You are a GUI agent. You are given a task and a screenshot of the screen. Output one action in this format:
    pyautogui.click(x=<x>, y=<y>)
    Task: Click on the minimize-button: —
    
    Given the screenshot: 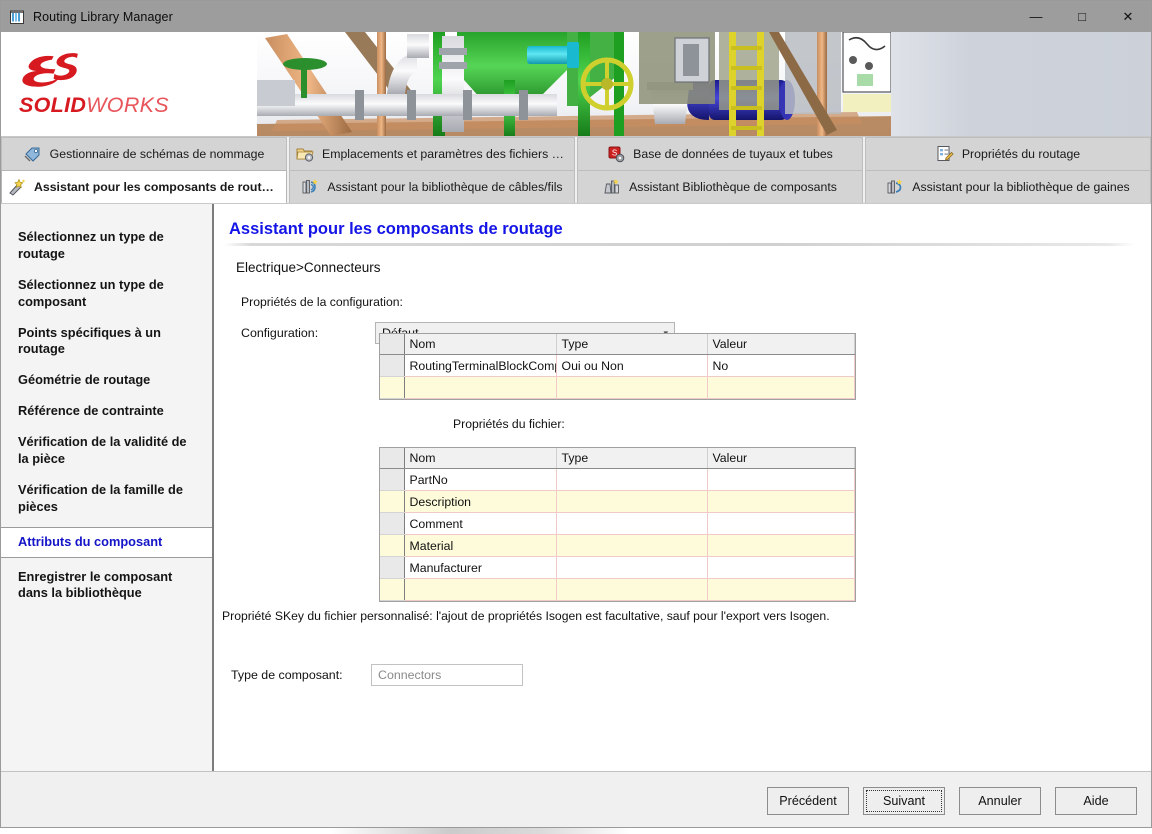 What is the action you would take?
    pyautogui.click(x=1036, y=16)
    